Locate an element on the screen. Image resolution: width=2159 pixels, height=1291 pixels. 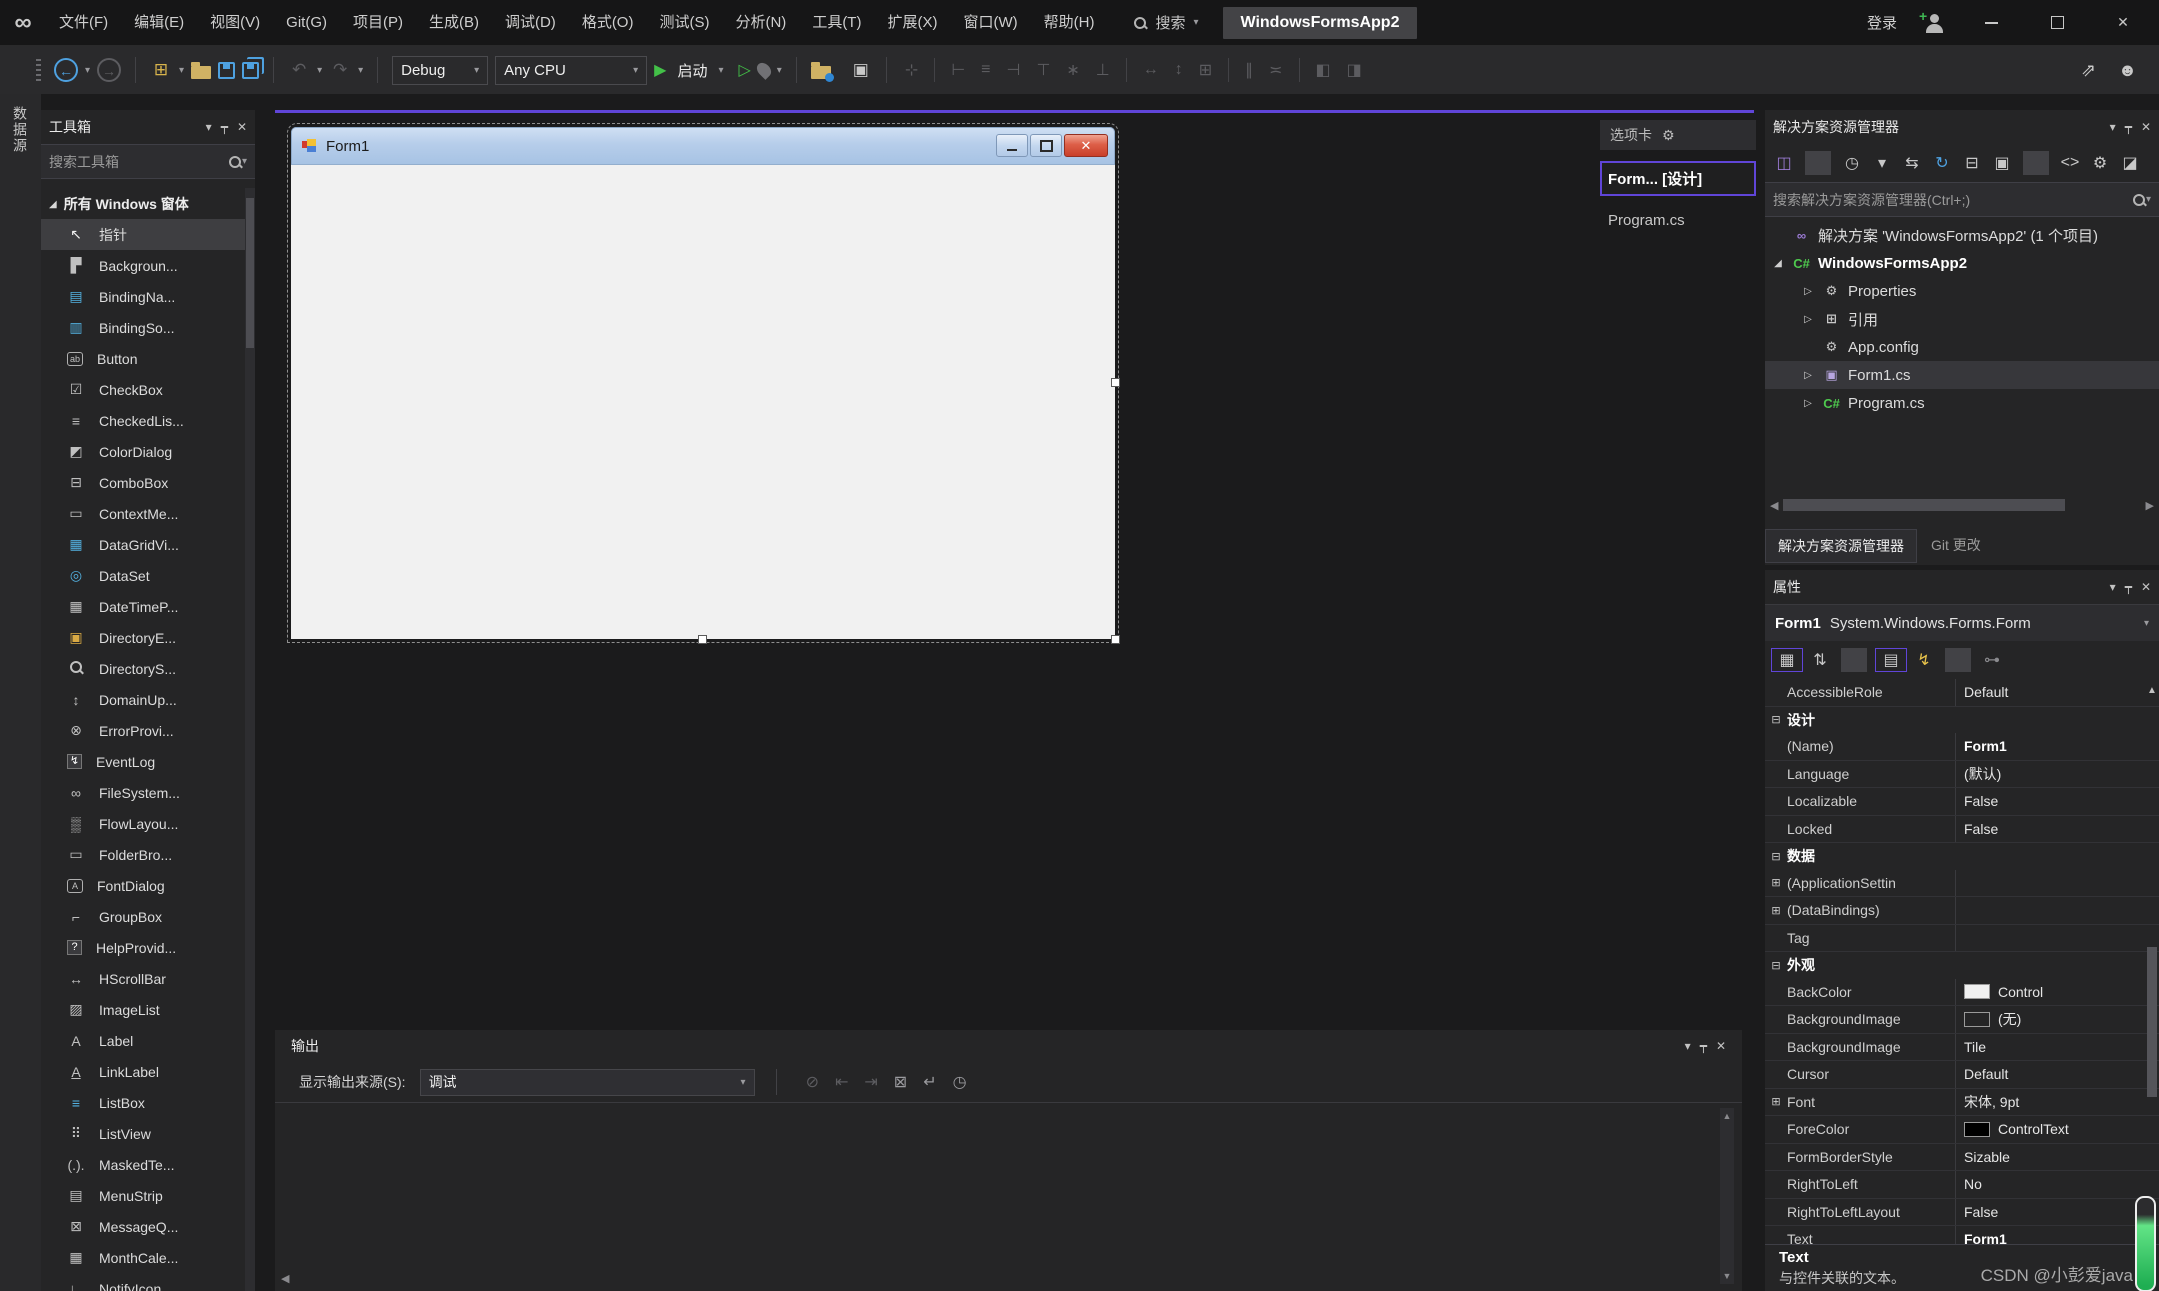
tree-item: ▷ ⚙ Properties is located at coordinates (1962, 291).